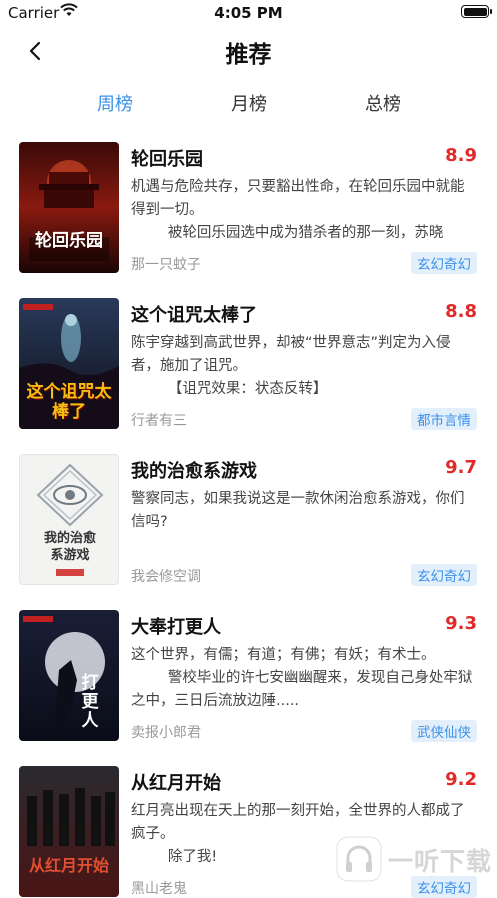  What do you see at coordinates (115, 103) in the screenshot?
I see `tab-weekly: 周榜` at bounding box center [115, 103].